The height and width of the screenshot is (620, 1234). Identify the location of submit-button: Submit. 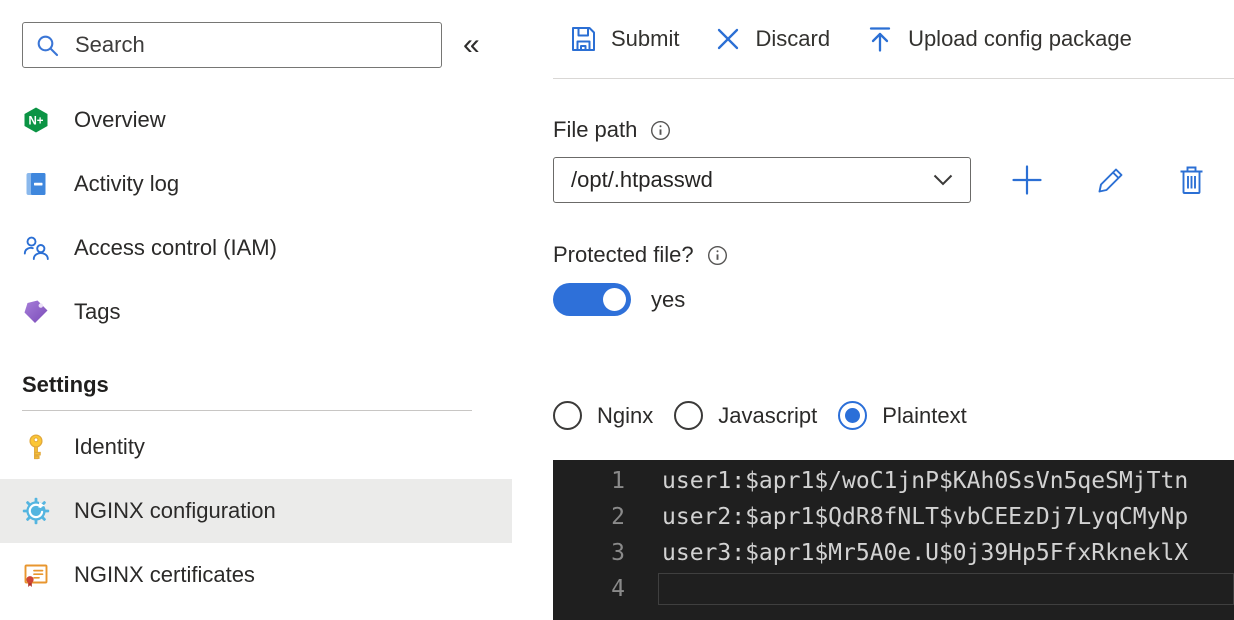
(623, 39).